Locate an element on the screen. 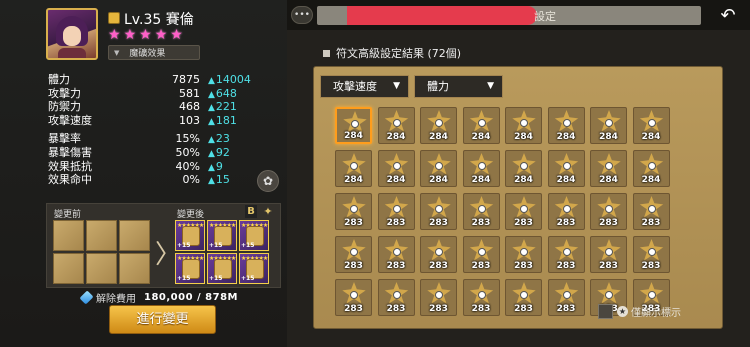 The height and width of the screenshot is (347, 750). results-title-text: 符文高級設定結果 (72個) is located at coordinates (399, 53).